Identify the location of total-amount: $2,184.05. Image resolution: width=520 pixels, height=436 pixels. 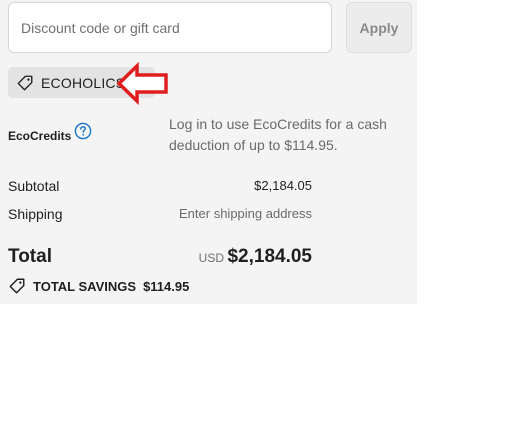
(269, 256).